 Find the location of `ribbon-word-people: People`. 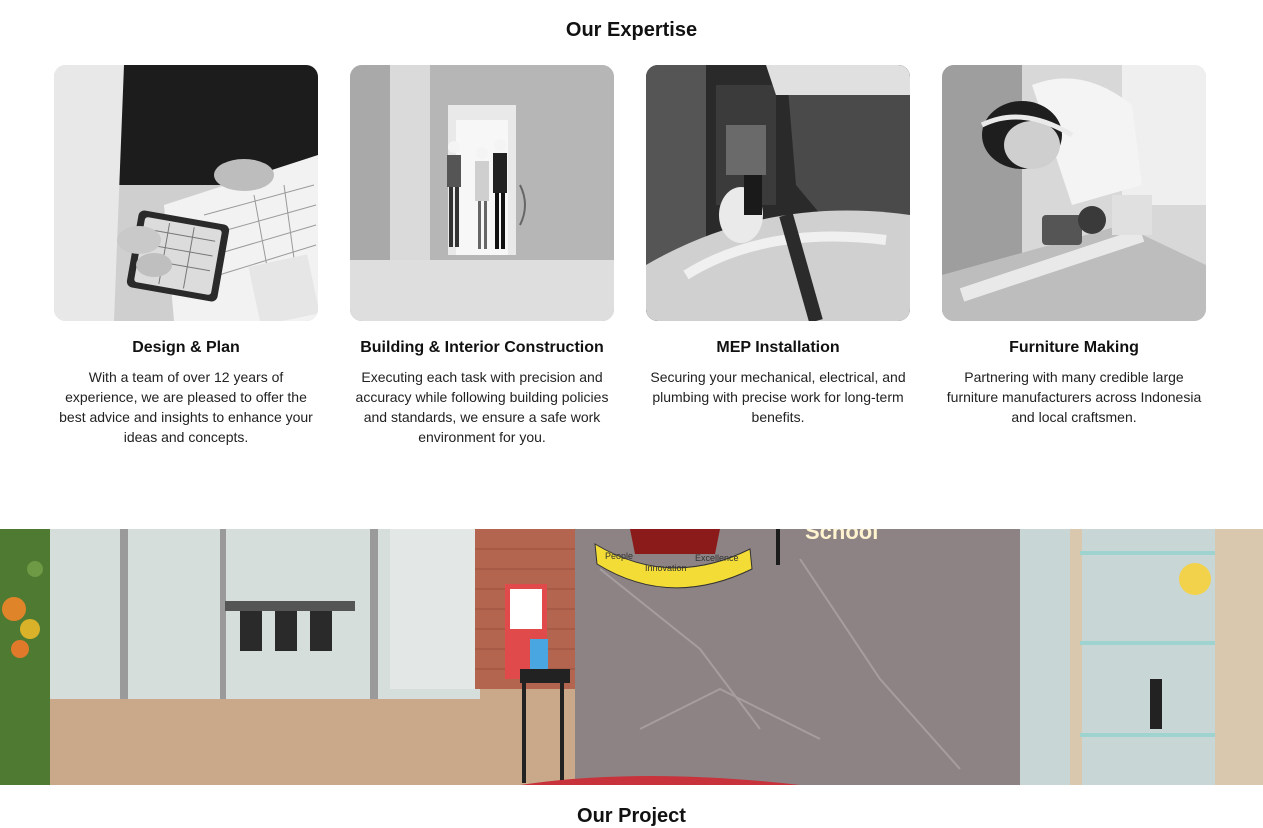

ribbon-word-people: People is located at coordinates (619, 556).